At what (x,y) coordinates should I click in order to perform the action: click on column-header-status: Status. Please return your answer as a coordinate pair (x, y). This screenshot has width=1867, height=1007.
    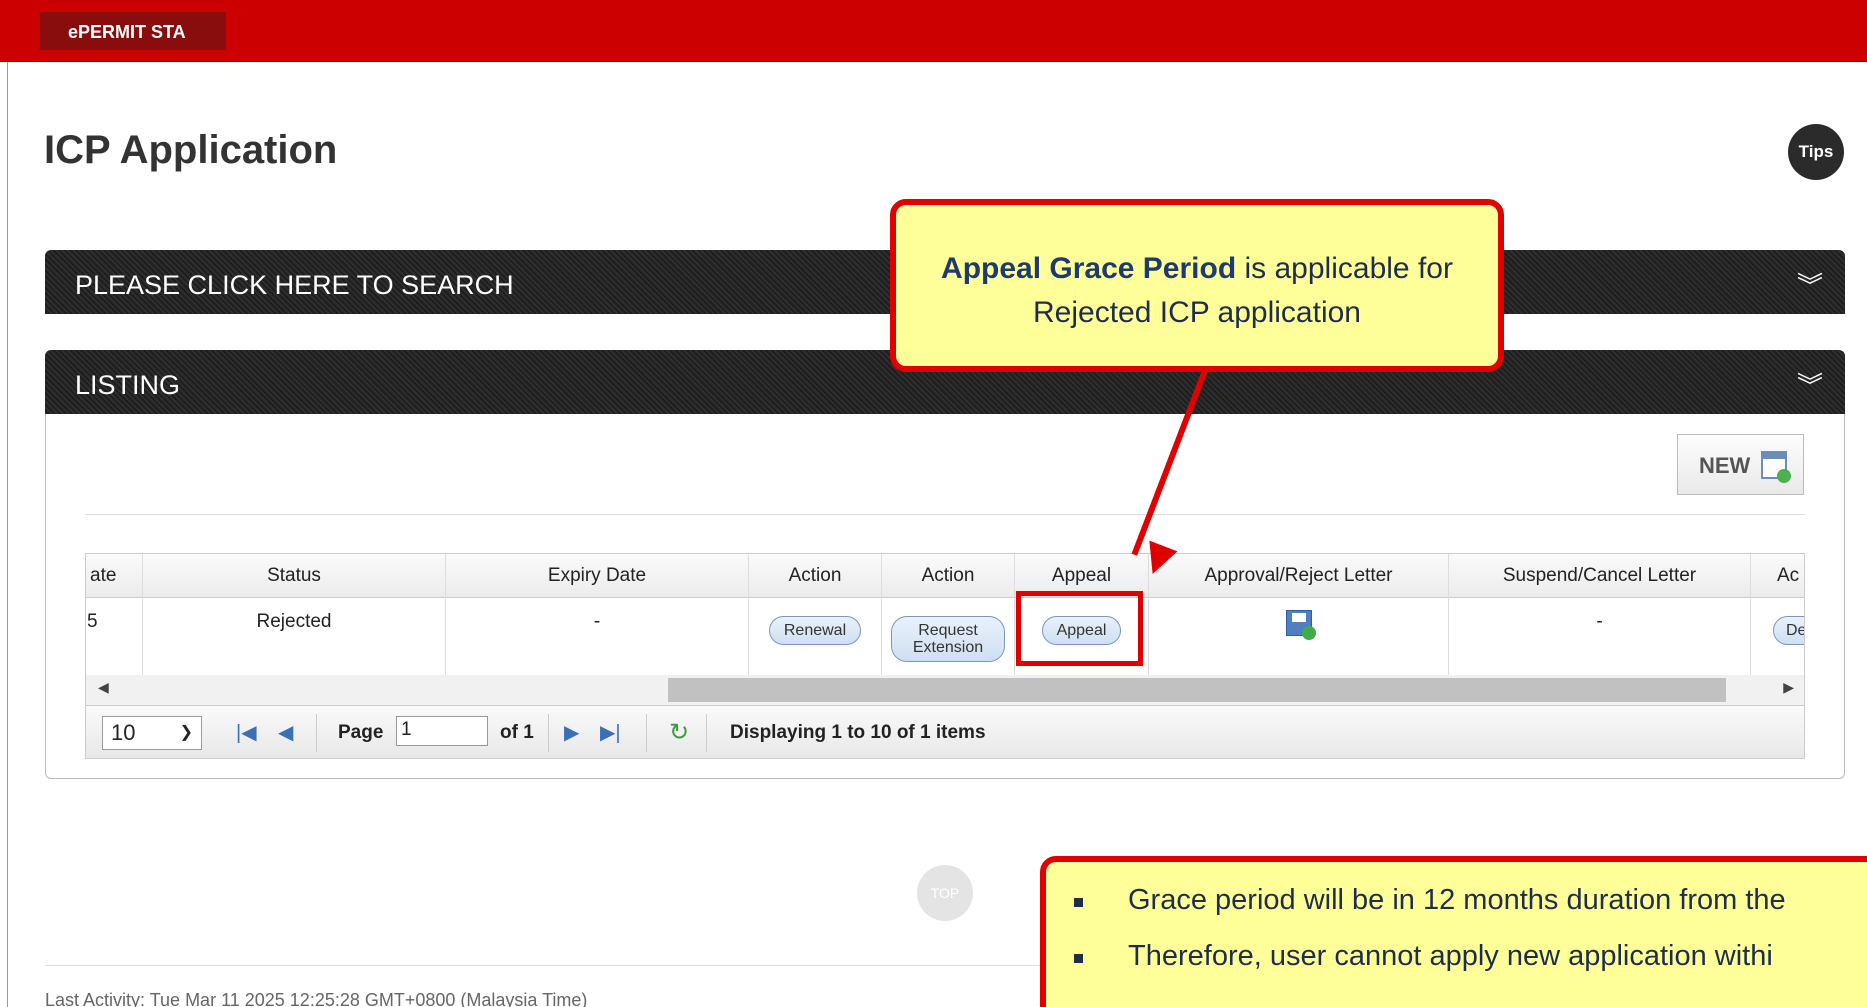
    Looking at the image, I should click on (294, 576).